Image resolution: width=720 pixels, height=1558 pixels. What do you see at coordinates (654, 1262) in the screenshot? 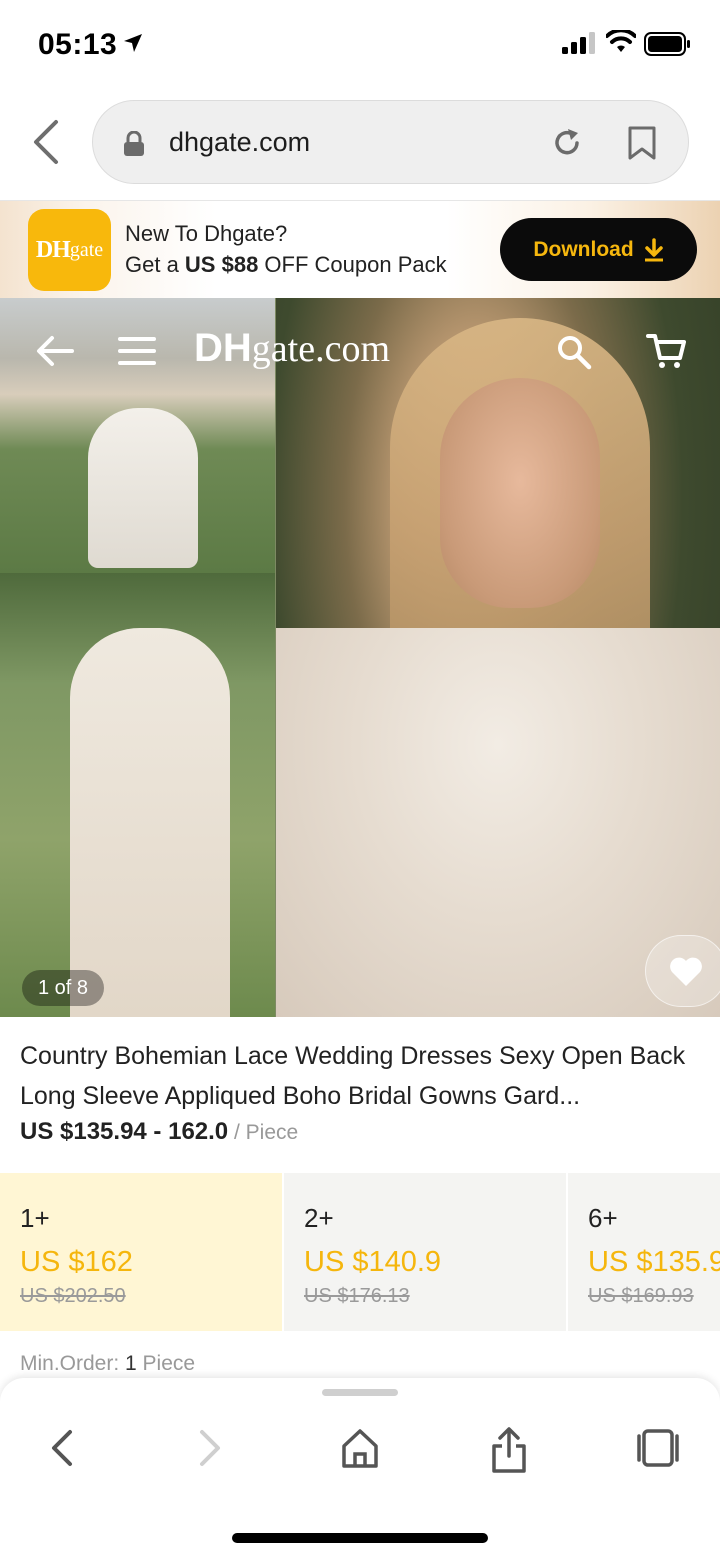
I see `tier-price: US $135.94` at bounding box center [654, 1262].